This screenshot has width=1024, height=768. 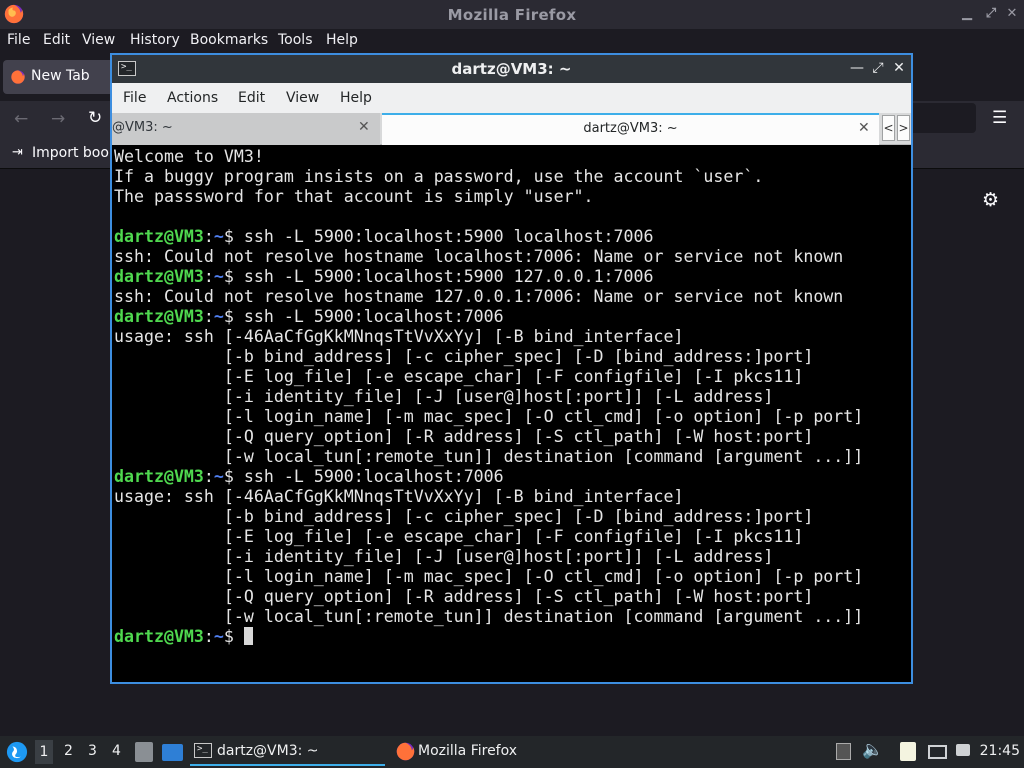 I want to click on bluetooth-icon, so click(x=963, y=750).